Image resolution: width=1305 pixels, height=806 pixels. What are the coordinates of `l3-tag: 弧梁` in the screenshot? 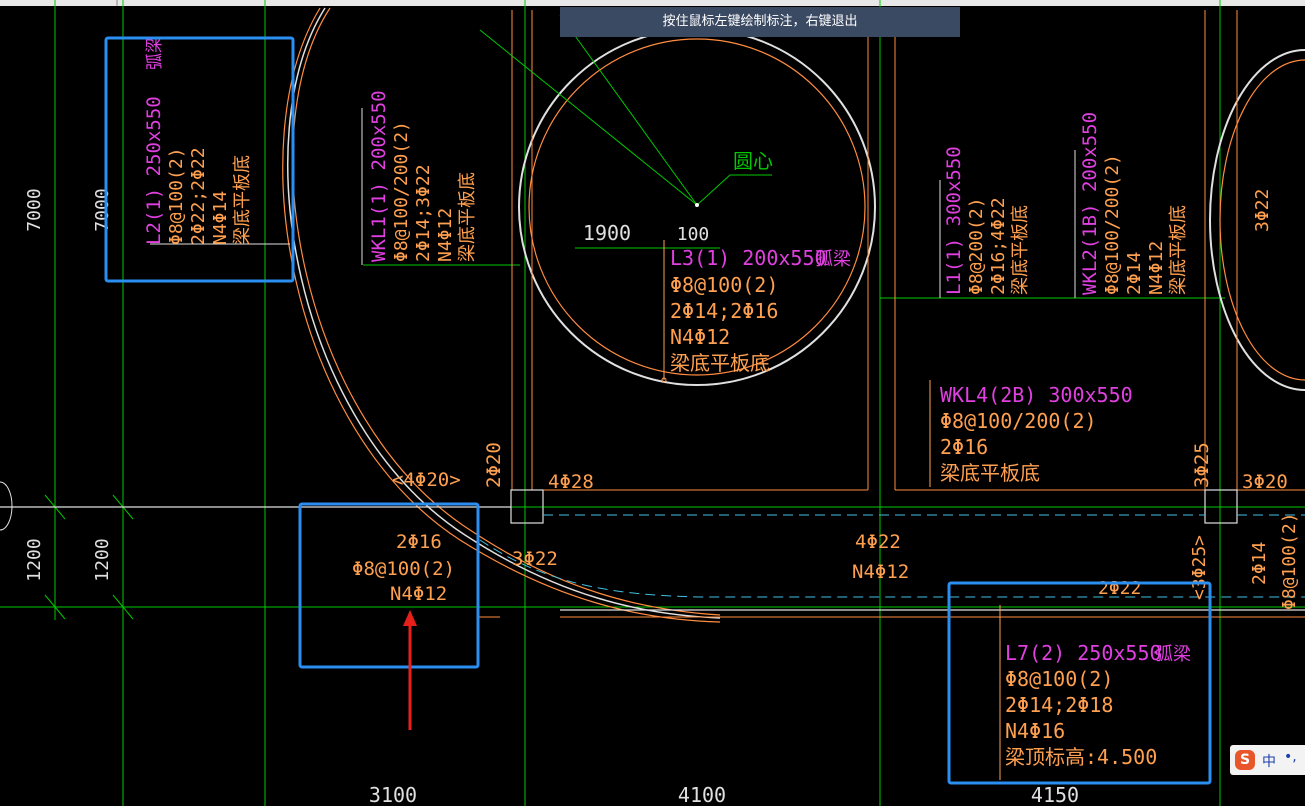 It's located at (833, 259).